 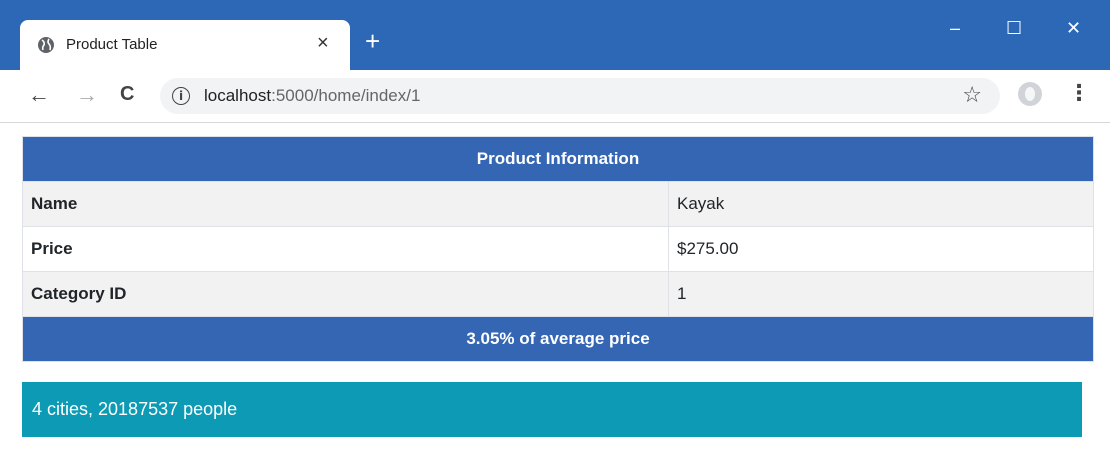 I want to click on url-text: localhost:5000/home/index/1, so click(x=312, y=96).